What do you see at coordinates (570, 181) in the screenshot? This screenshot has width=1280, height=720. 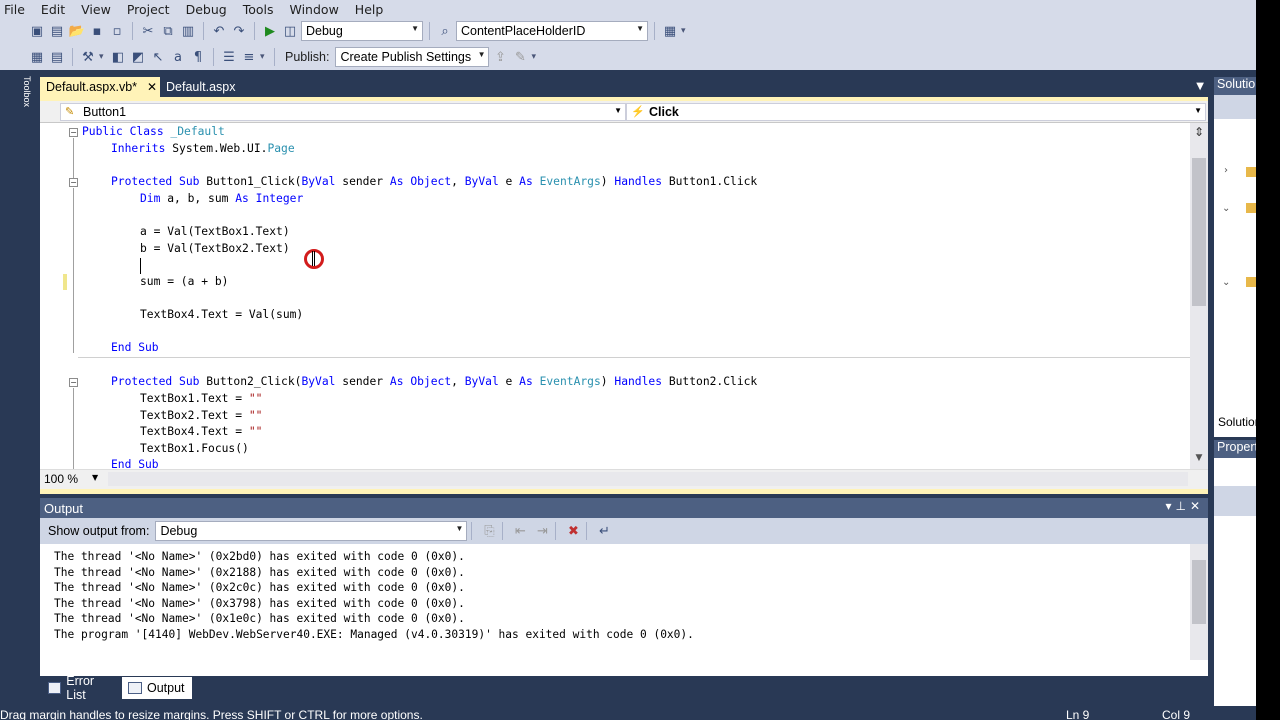 I see `code-token: EventArgs` at bounding box center [570, 181].